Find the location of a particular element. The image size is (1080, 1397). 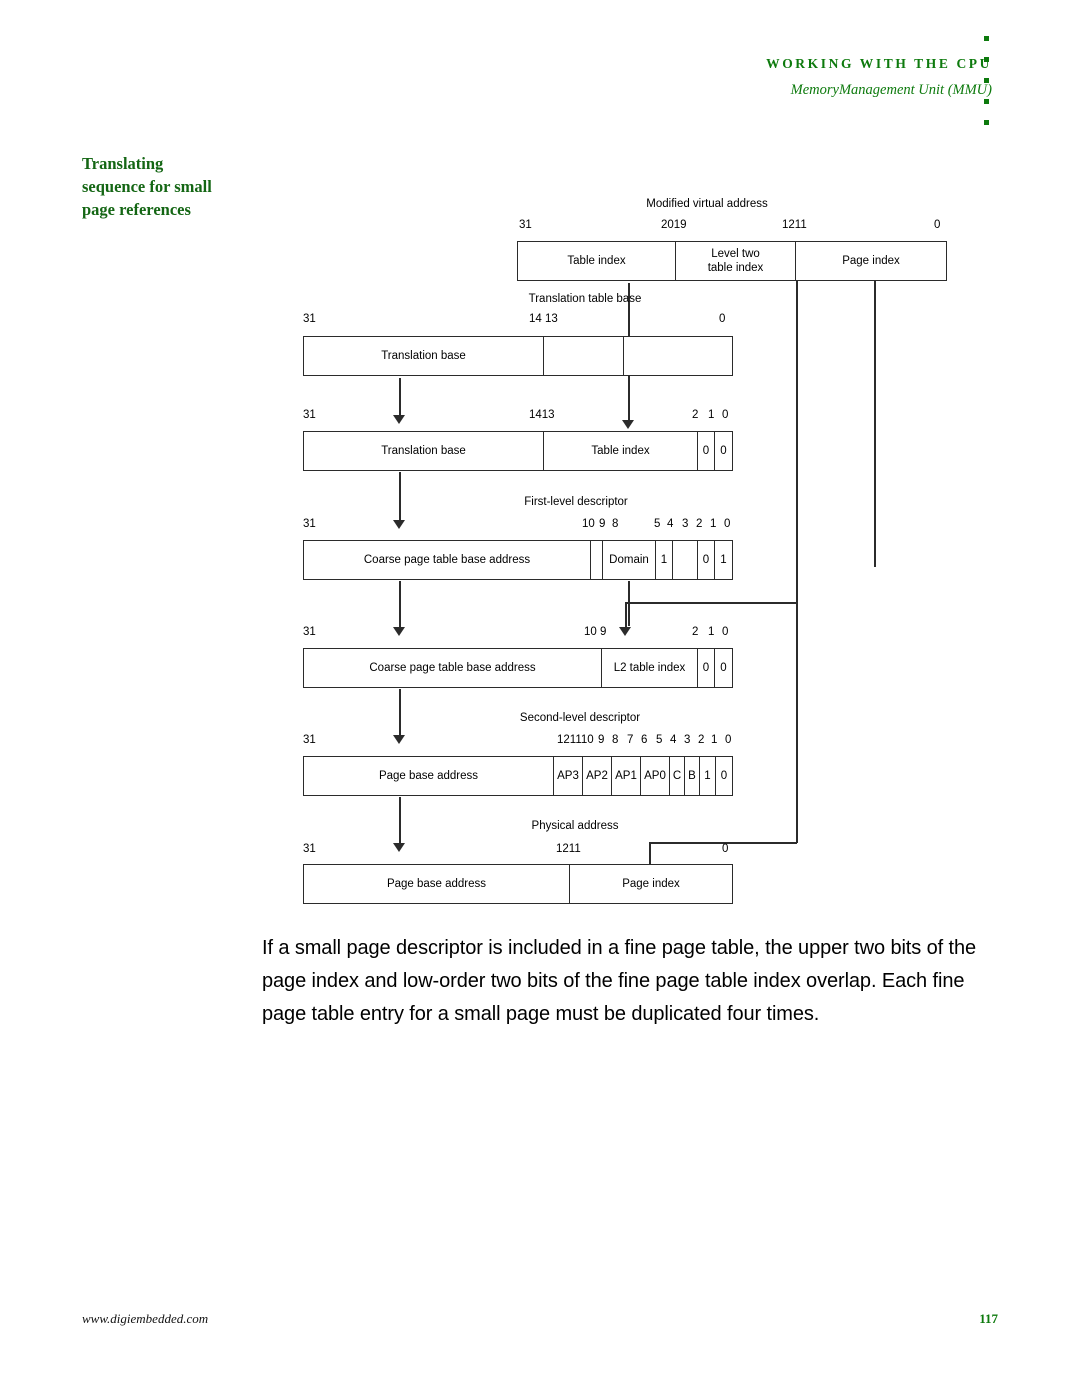

arrowhead-row6-row7 is located at coordinates (399, 847).